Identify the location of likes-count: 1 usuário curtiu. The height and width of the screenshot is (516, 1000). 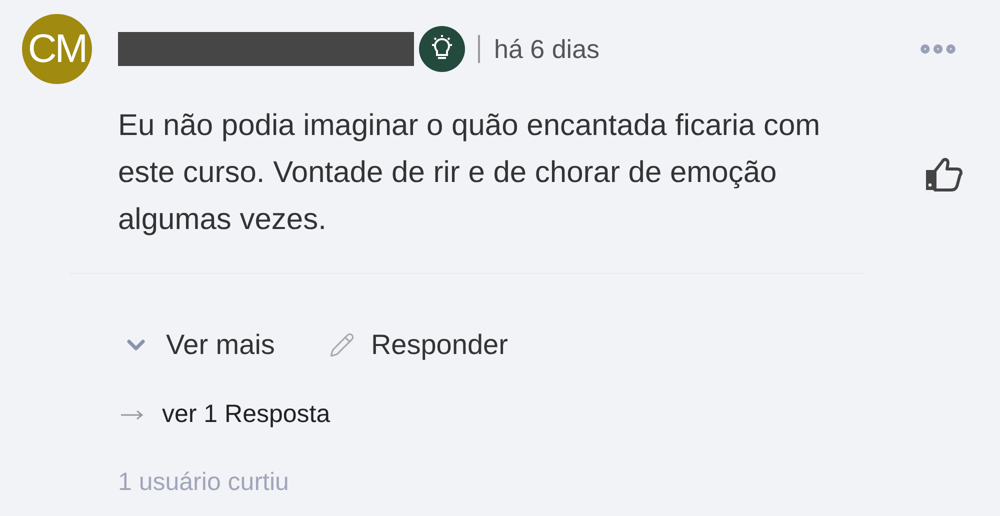
(203, 482).